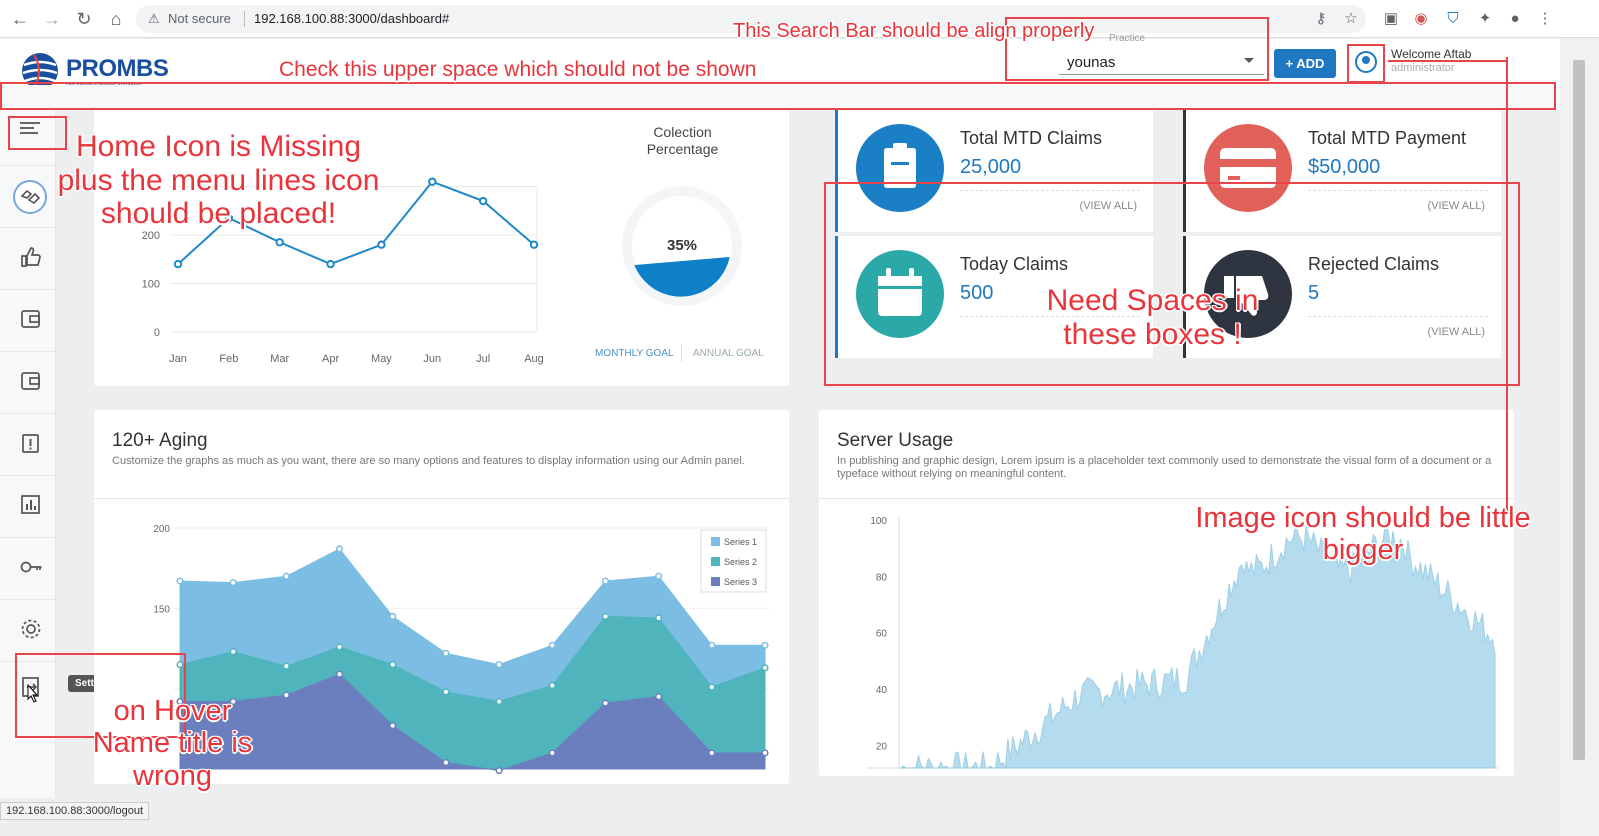  What do you see at coordinates (1485, 19) in the screenshot?
I see `extensions-icon: ✦` at bounding box center [1485, 19].